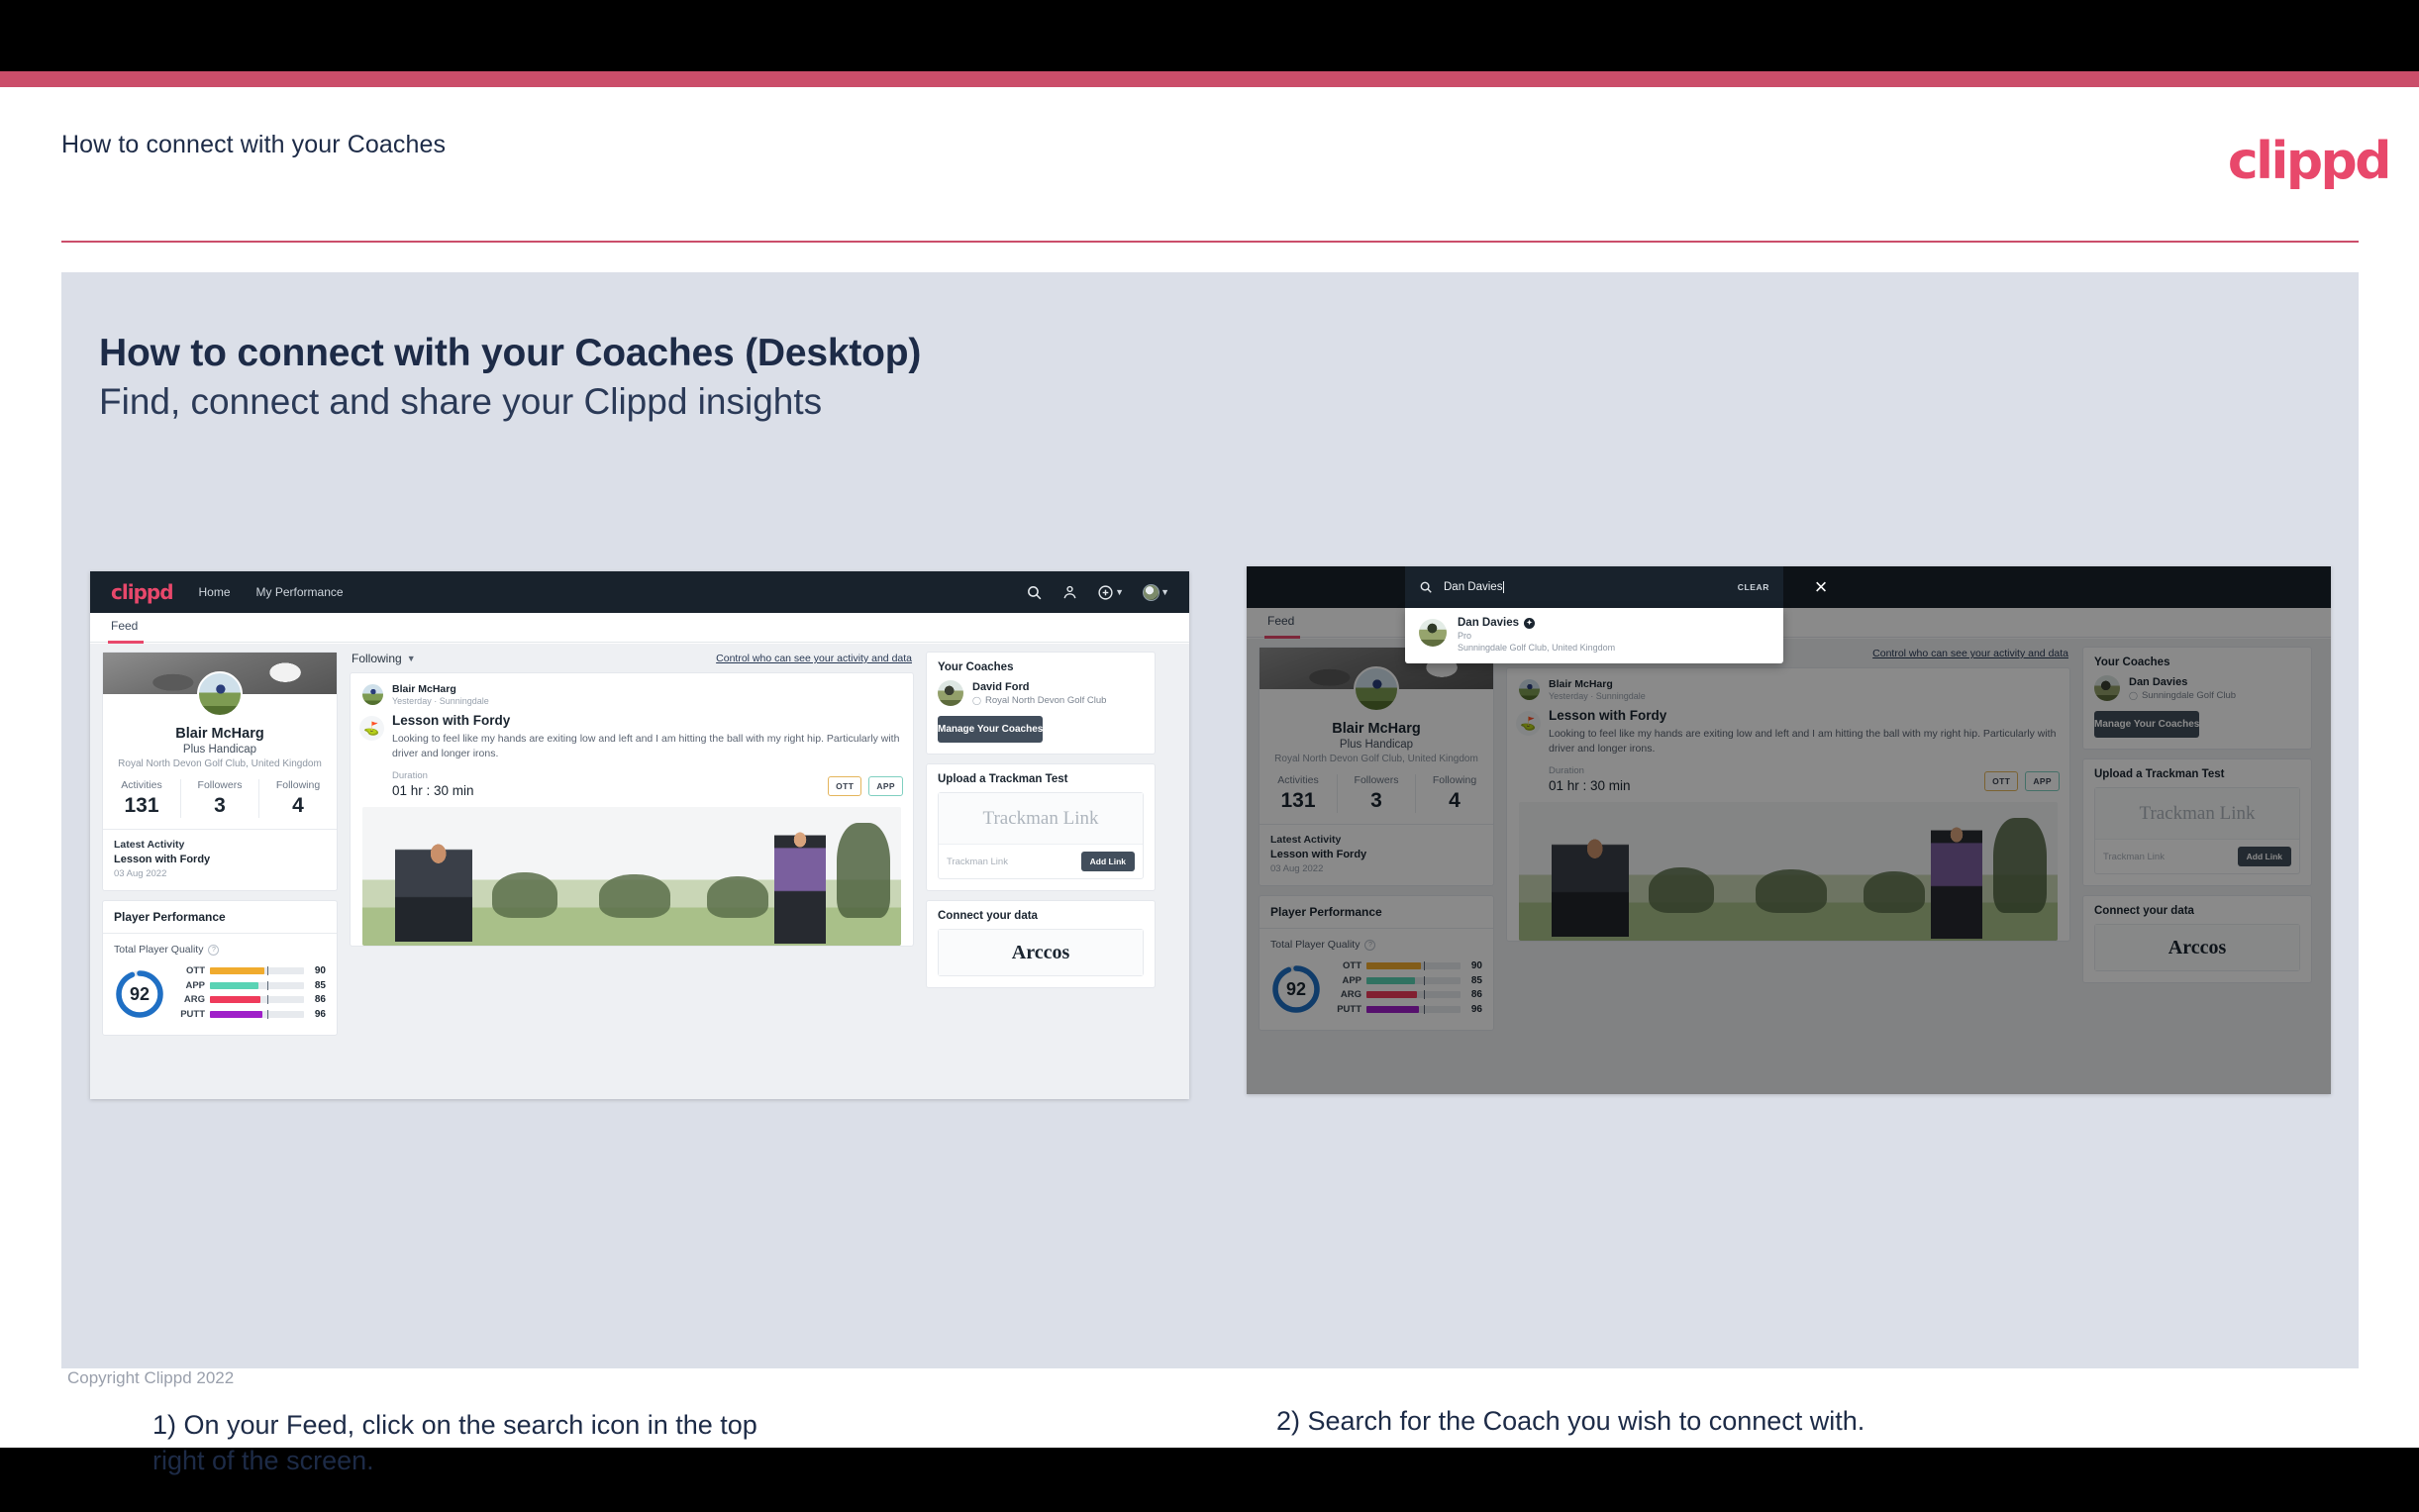 The image size is (2419, 1512). Describe the element at coordinates (991, 729) in the screenshot. I see `manage-coaches-button: Manage Your Coaches` at that location.